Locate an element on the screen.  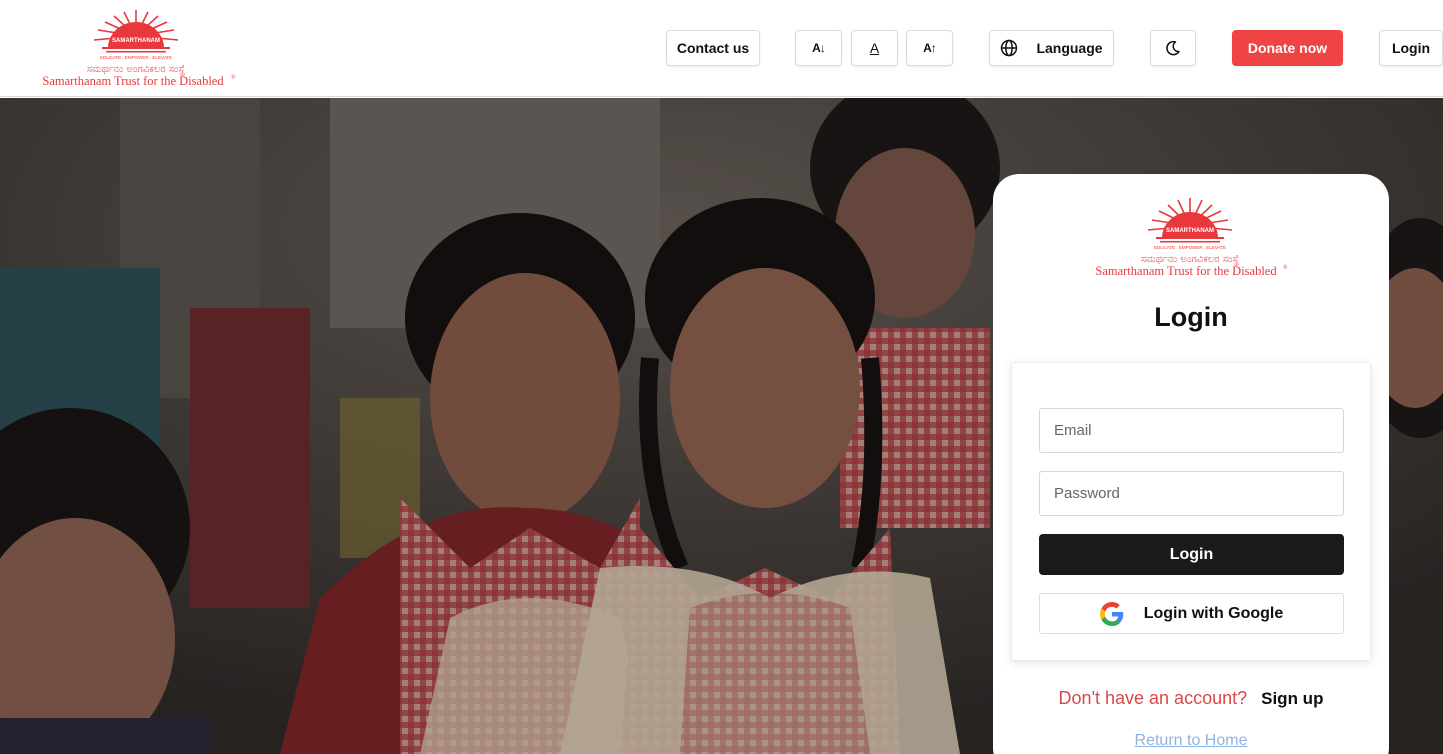
contact-us-label: Contact us is located at coordinates (713, 48).